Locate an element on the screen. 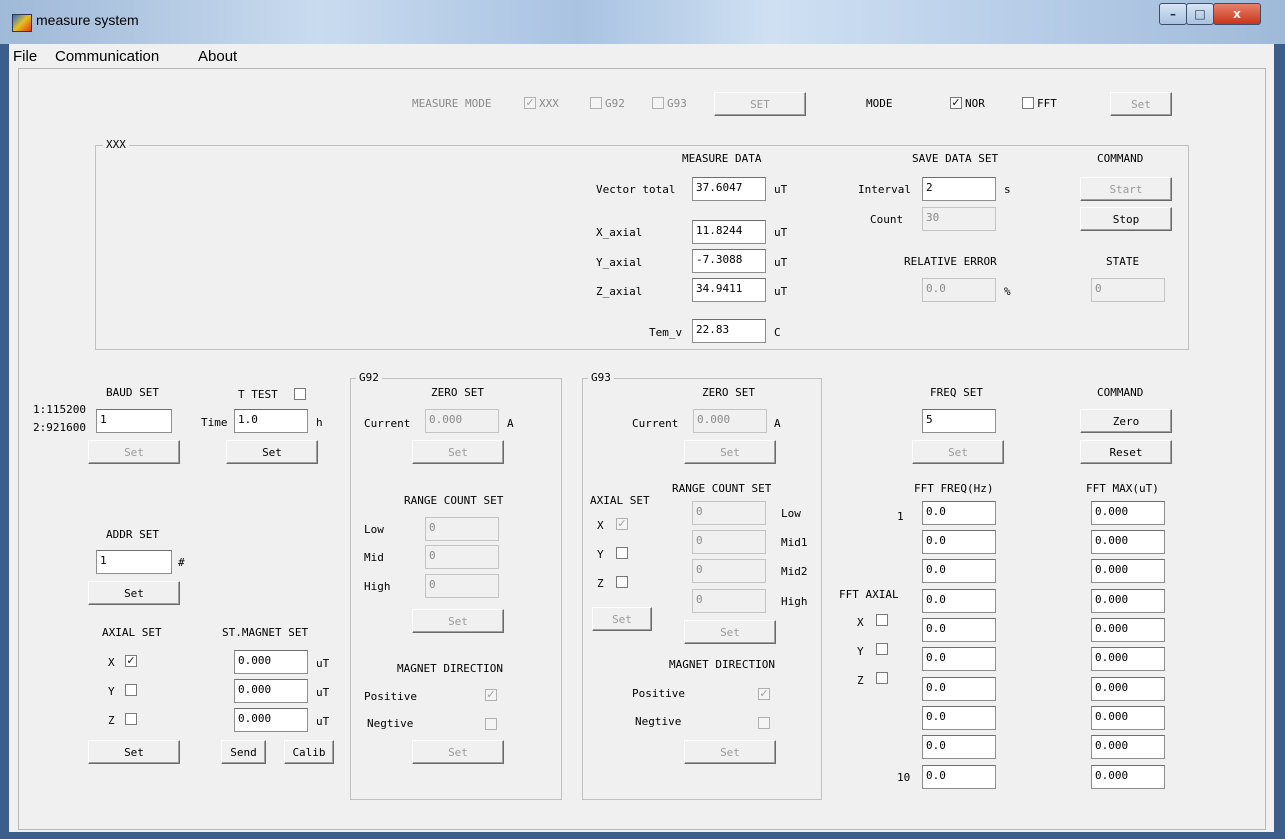 The height and width of the screenshot is (839, 1285). fft-max-heading: FFT MAX(uT) is located at coordinates (1122, 488).